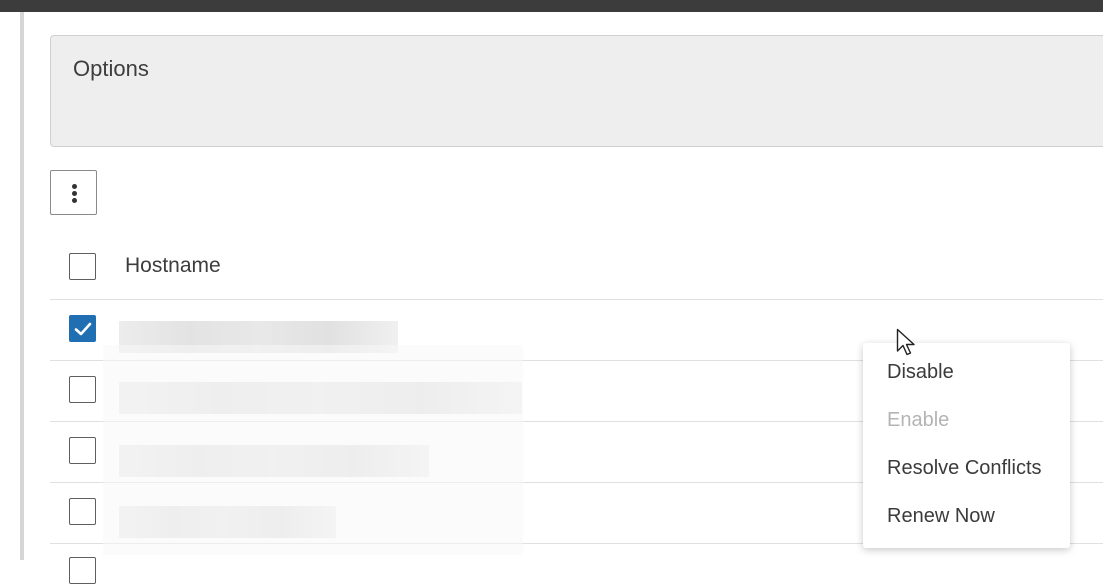 The height and width of the screenshot is (584, 1103). I want to click on mouse-cursor-icon, so click(905, 342).